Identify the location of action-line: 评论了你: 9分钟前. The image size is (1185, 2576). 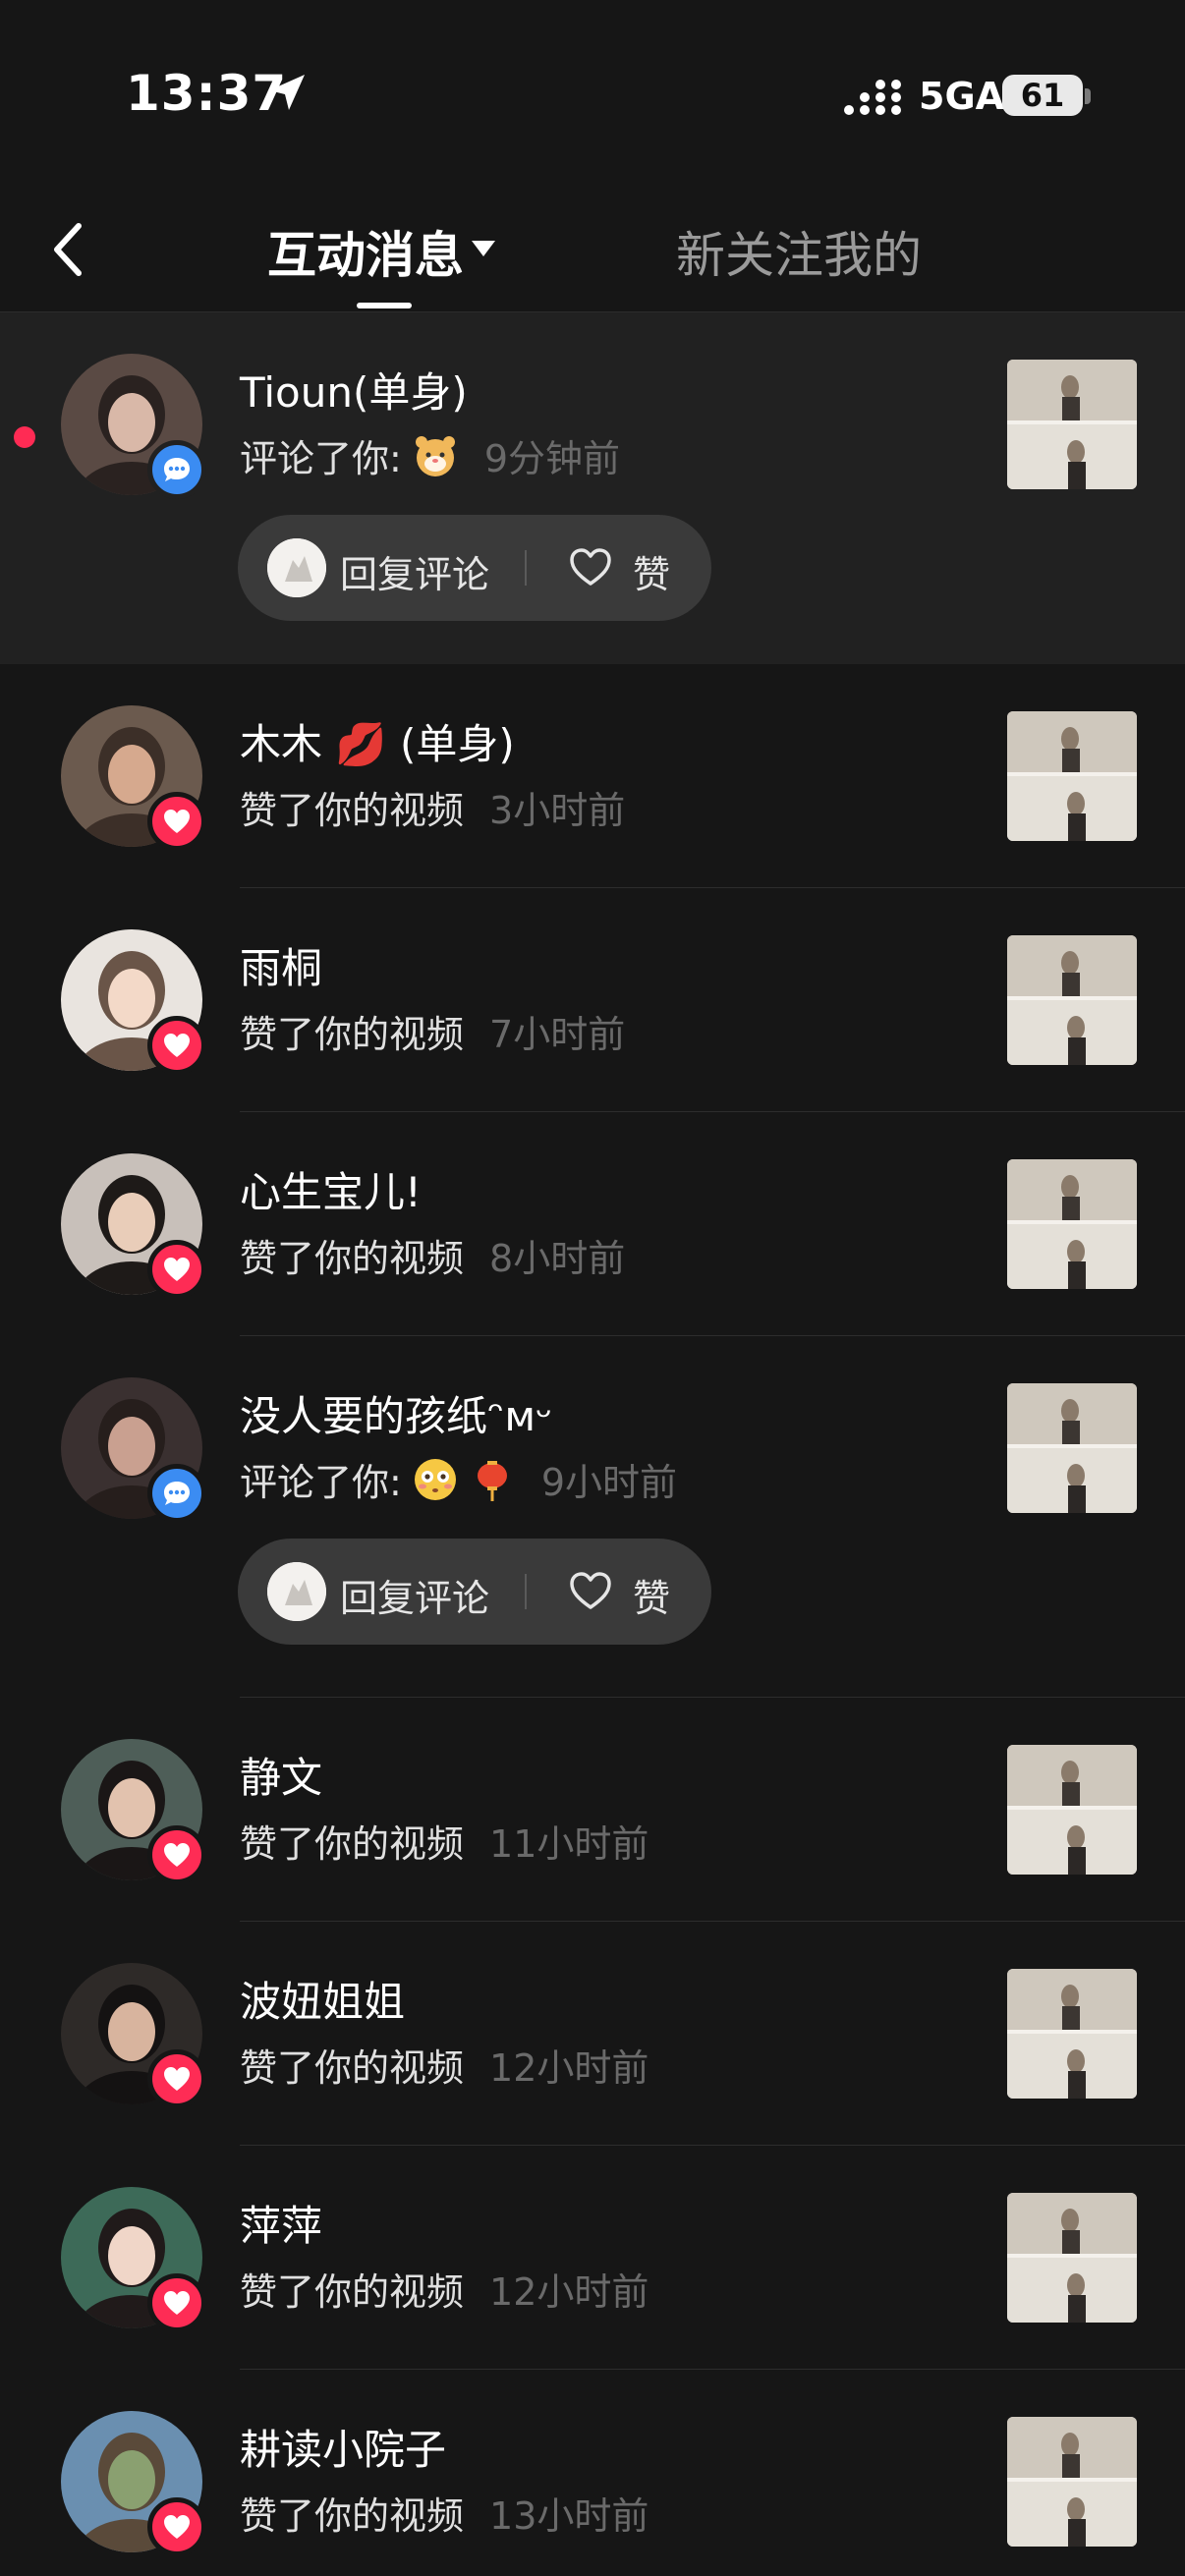
(430, 455).